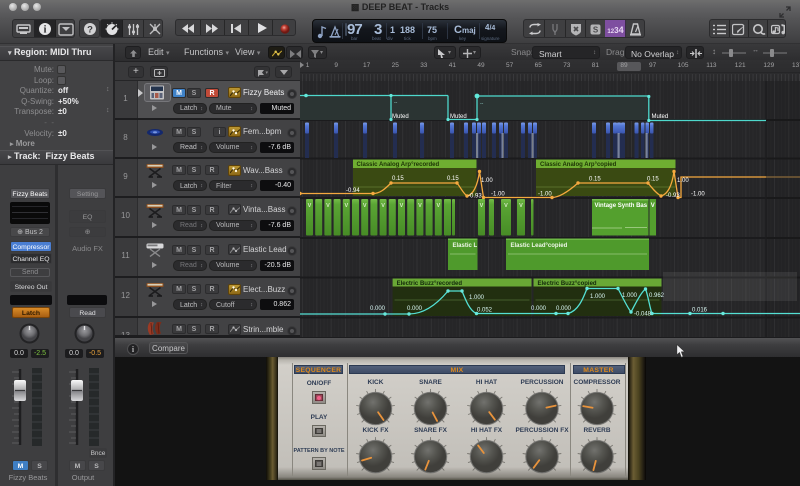 The width and height of the screenshot is (800, 486). Describe the element at coordinates (398, 165) in the screenshot. I see `svg-text: Classic Analog Arp°recorded` at that location.